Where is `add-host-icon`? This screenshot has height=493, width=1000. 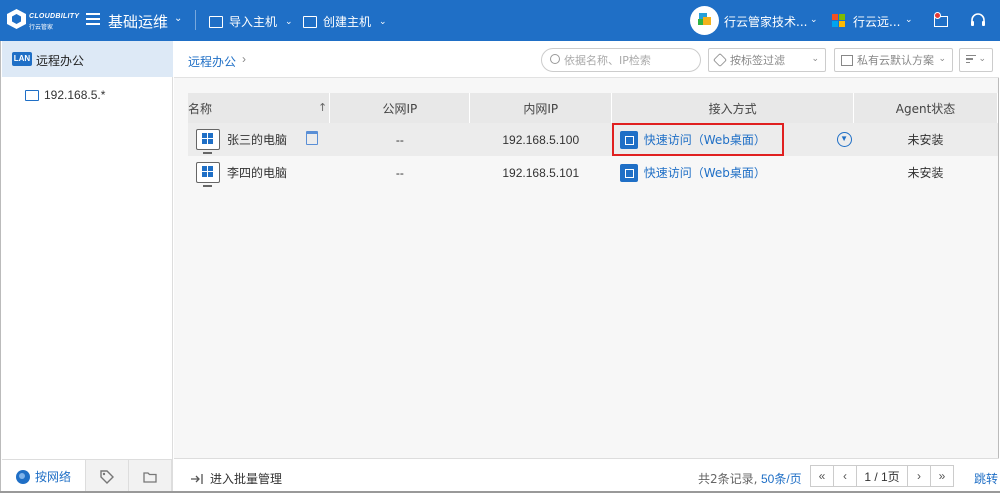
add-host-icon is located at coordinates (310, 21).